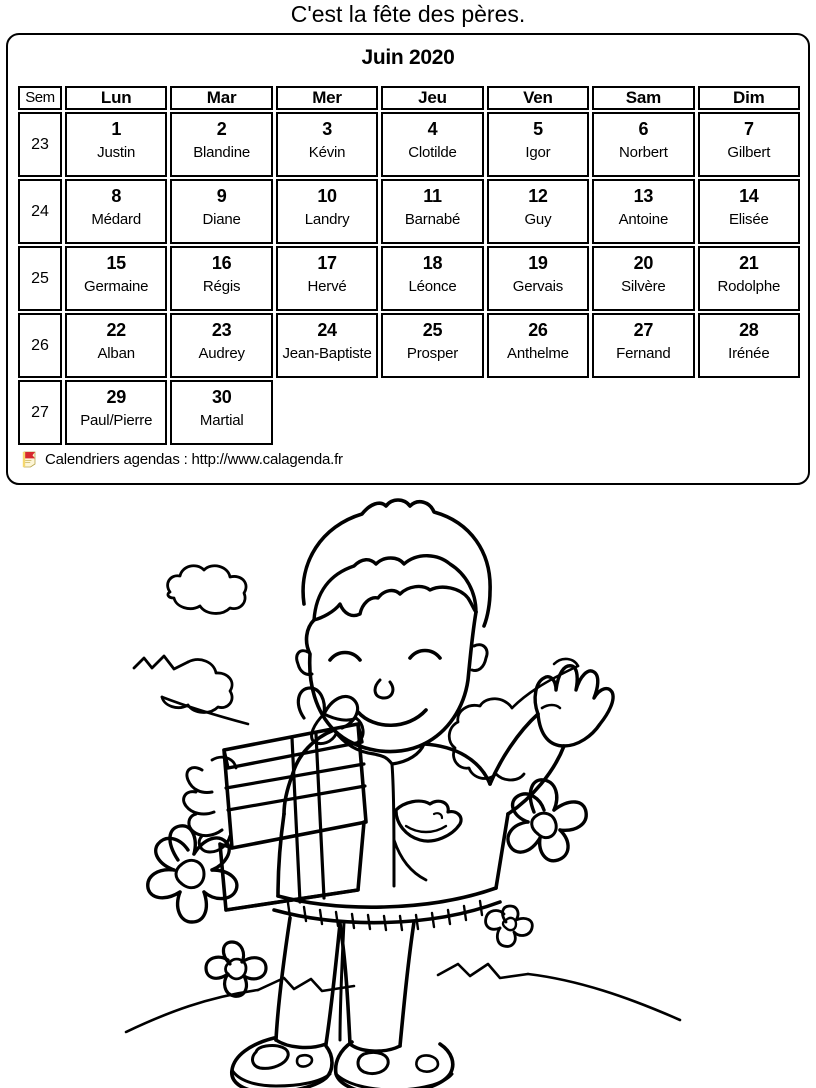 This screenshot has width=816, height=1088. What do you see at coordinates (538, 263) in the screenshot?
I see `day-number: 19` at bounding box center [538, 263].